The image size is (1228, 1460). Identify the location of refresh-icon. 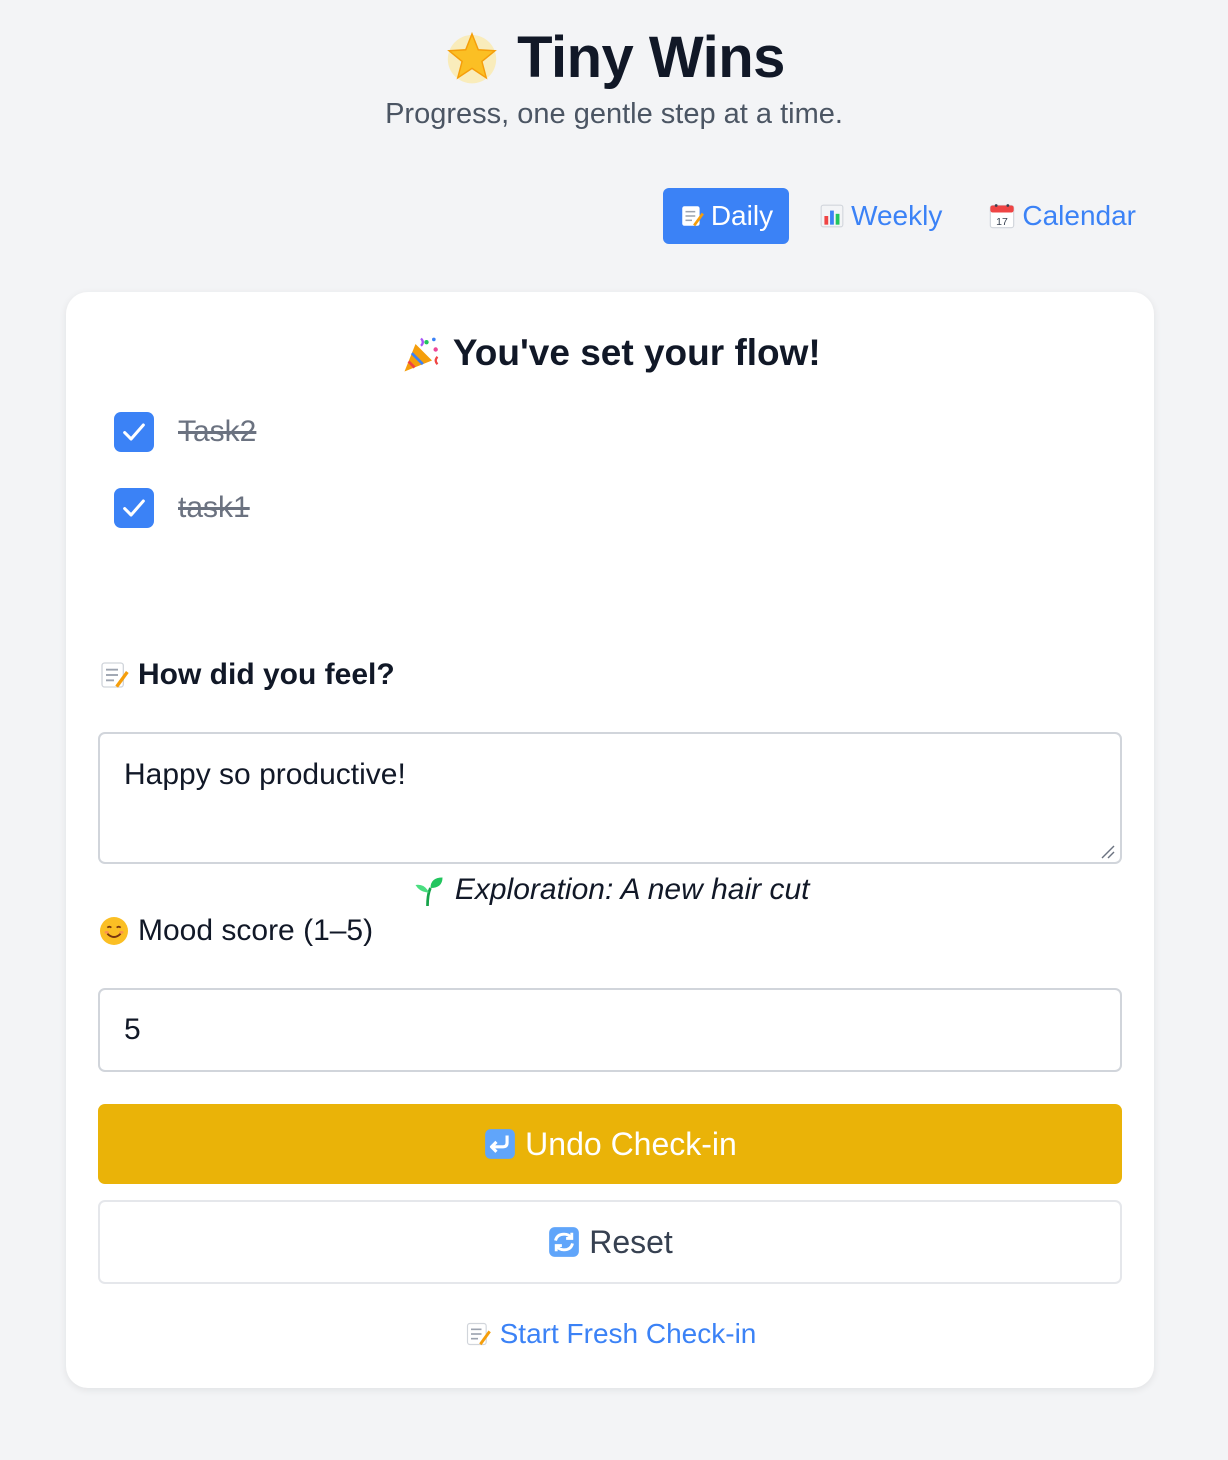
(564, 1242).